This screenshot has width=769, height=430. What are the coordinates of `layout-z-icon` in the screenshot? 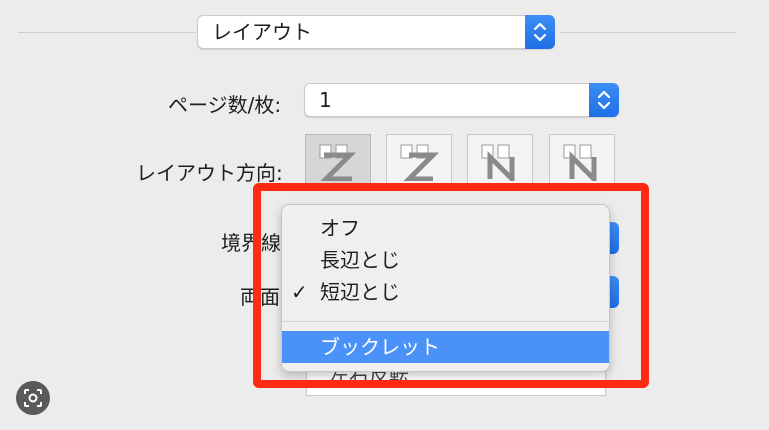 It's located at (338, 162).